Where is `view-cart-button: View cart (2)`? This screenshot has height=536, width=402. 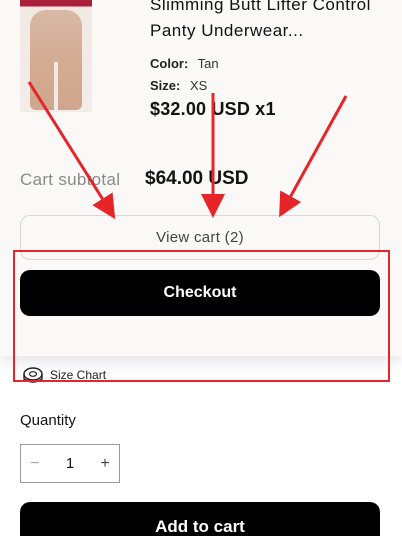
view-cart-button: View cart (2) is located at coordinates (200, 237).